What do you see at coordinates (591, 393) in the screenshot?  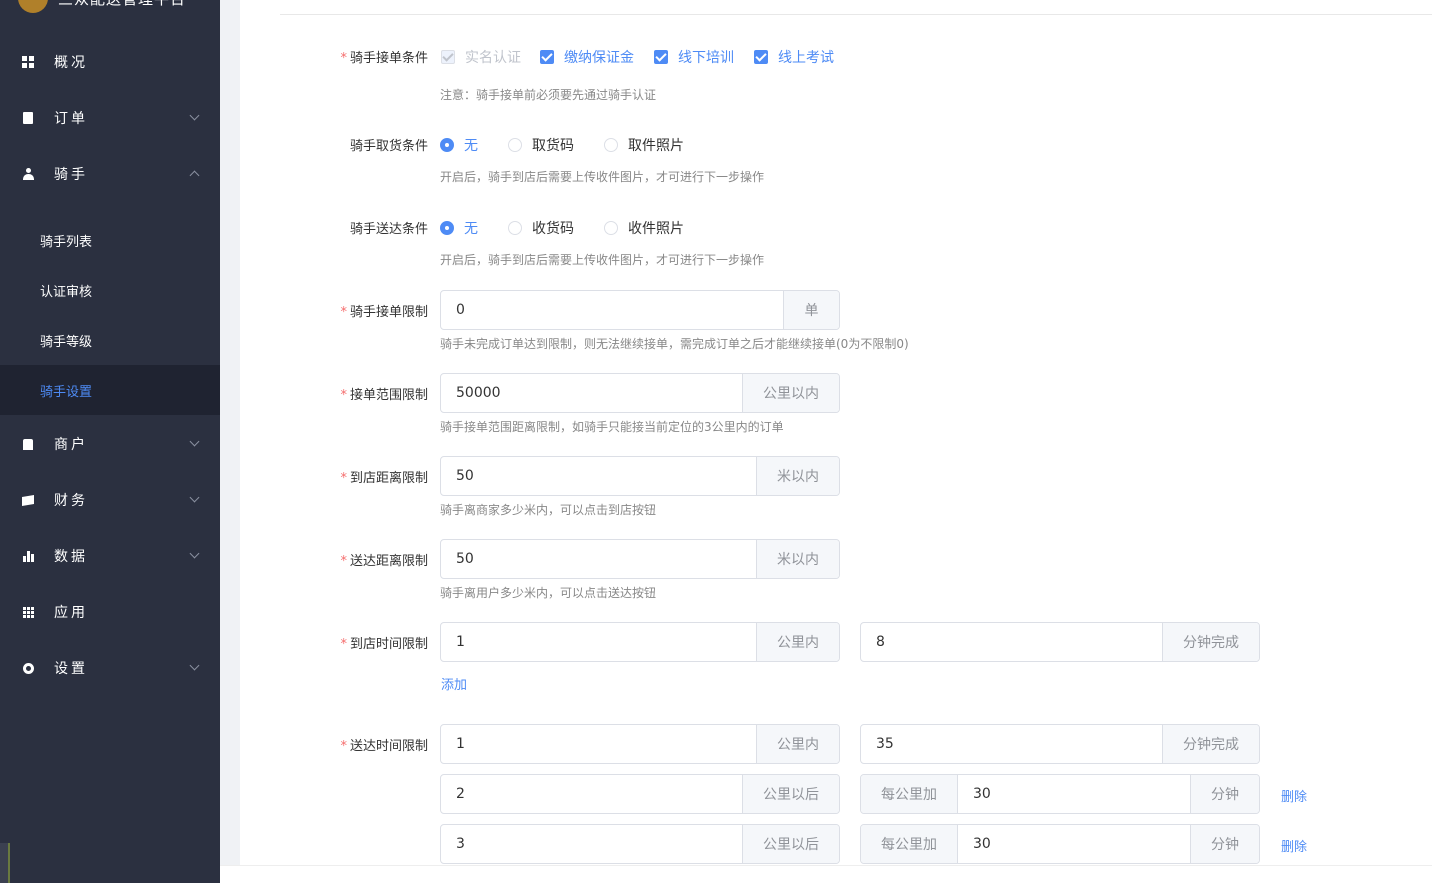 I see `range-limit-input` at bounding box center [591, 393].